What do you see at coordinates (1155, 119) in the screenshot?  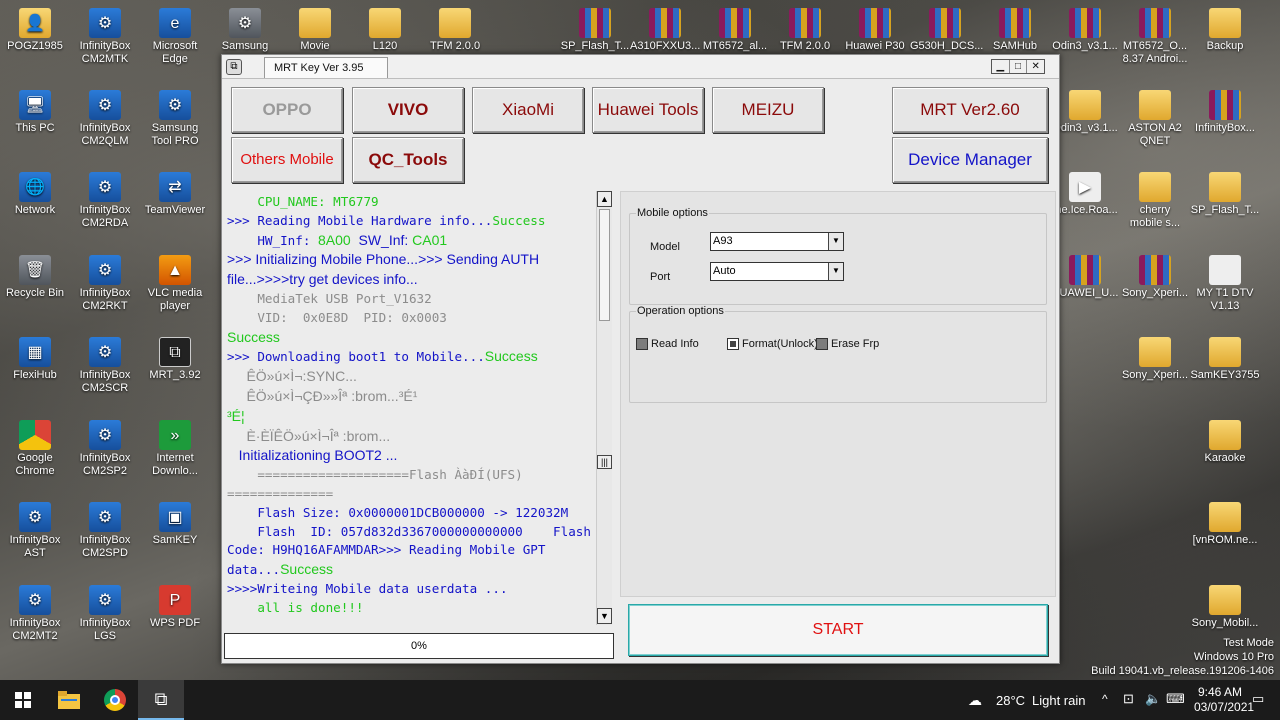 I see `desktop-icon: ASTON A2 QNET` at bounding box center [1155, 119].